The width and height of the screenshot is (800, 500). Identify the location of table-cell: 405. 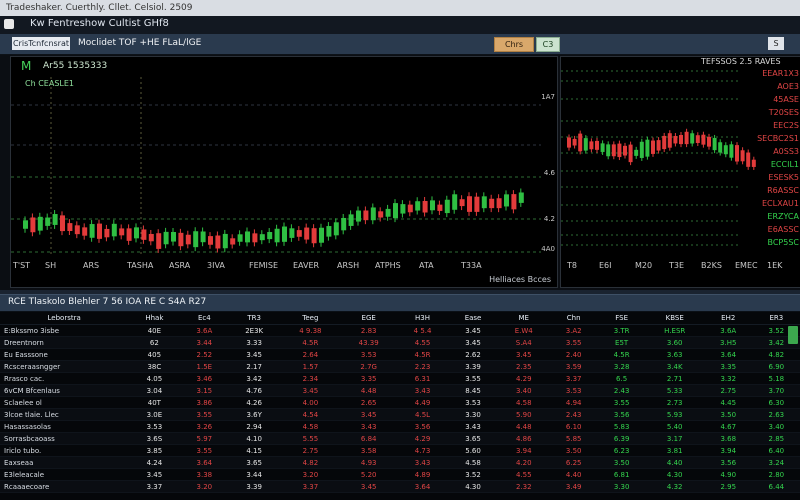
(154, 354).